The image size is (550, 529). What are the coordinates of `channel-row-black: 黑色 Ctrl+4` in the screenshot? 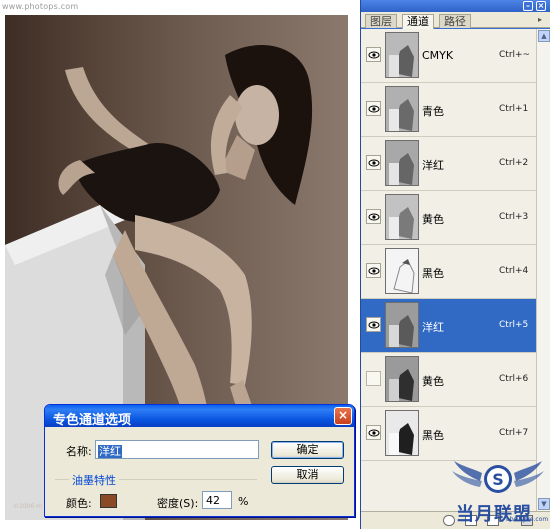 It's located at (448, 272).